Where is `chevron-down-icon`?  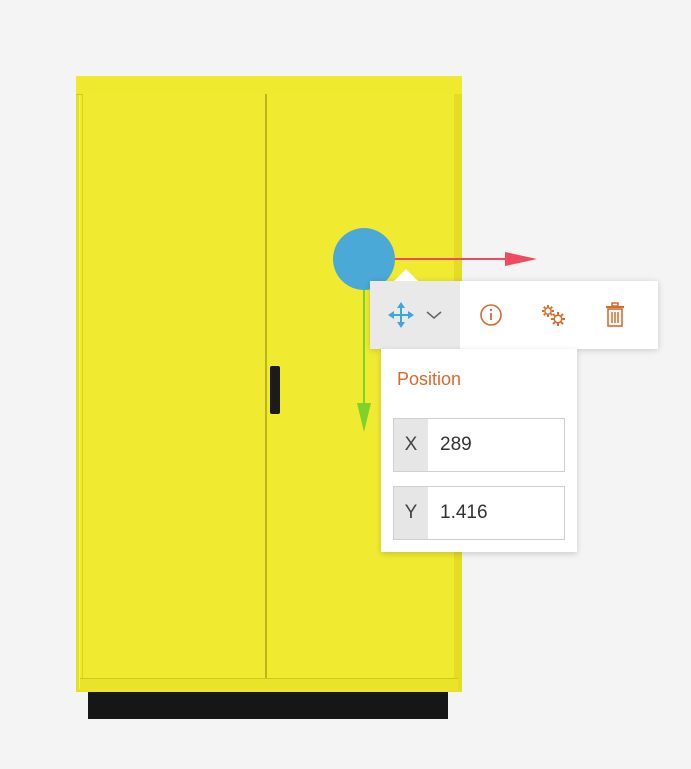 chevron-down-icon is located at coordinates (434, 315).